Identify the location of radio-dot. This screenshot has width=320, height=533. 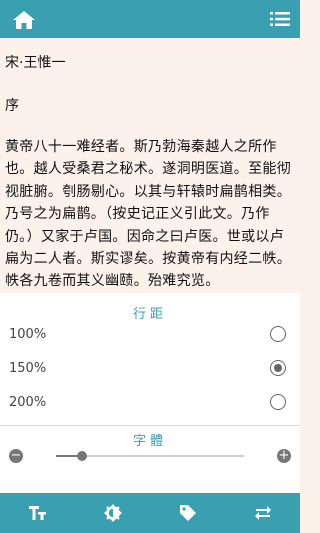
(278, 368).